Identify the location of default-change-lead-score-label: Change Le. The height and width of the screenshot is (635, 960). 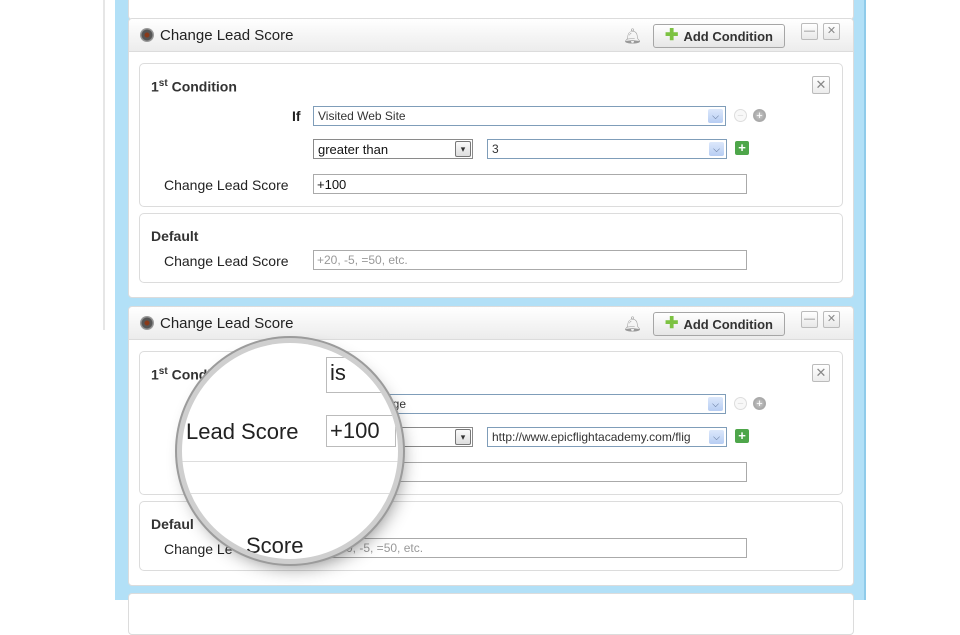
(198, 549).